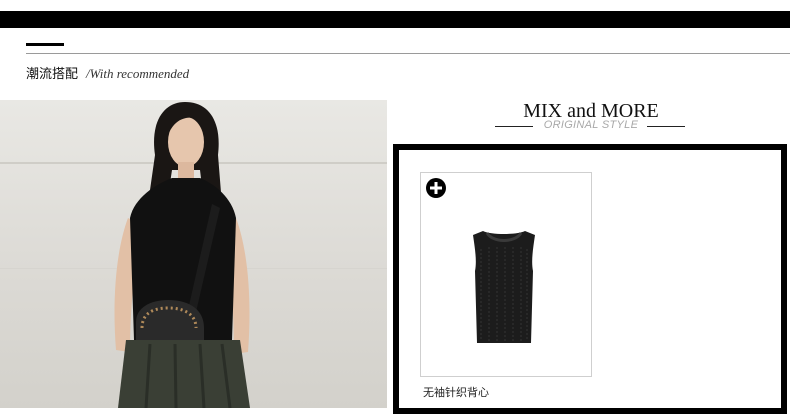  What do you see at coordinates (408, 53) in the screenshot?
I see `section-divider` at bounding box center [408, 53].